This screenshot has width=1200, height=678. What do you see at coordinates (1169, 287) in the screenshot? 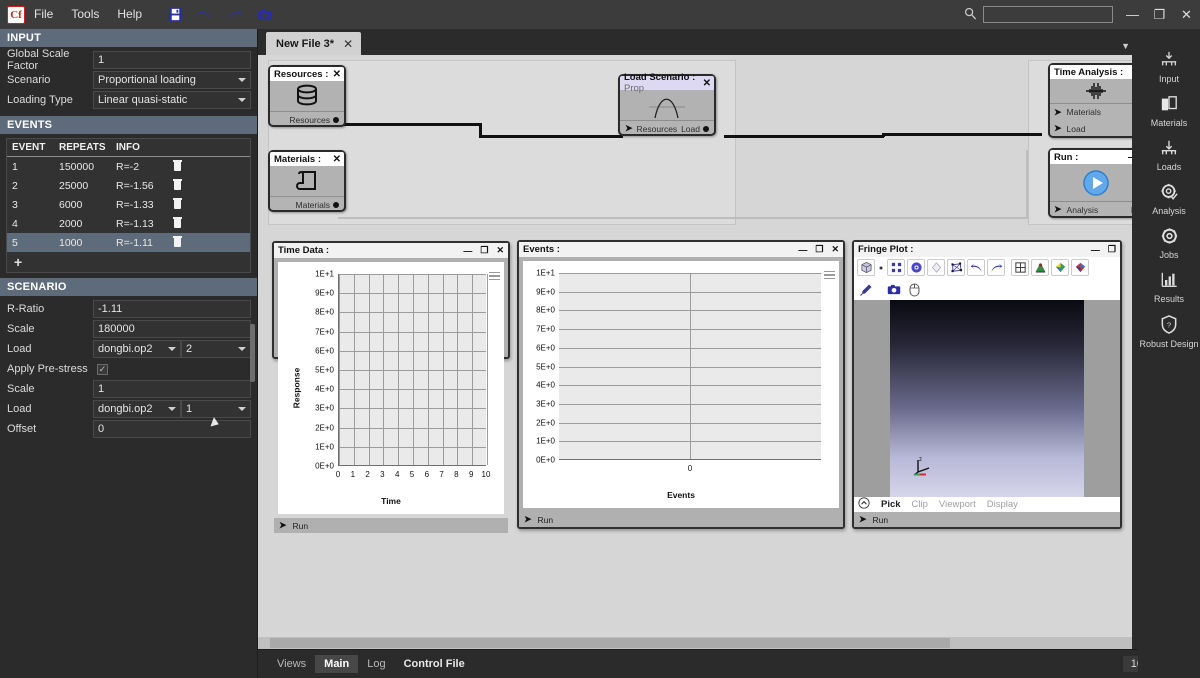
I see `sidebar-item-results: Results` at bounding box center [1169, 287].